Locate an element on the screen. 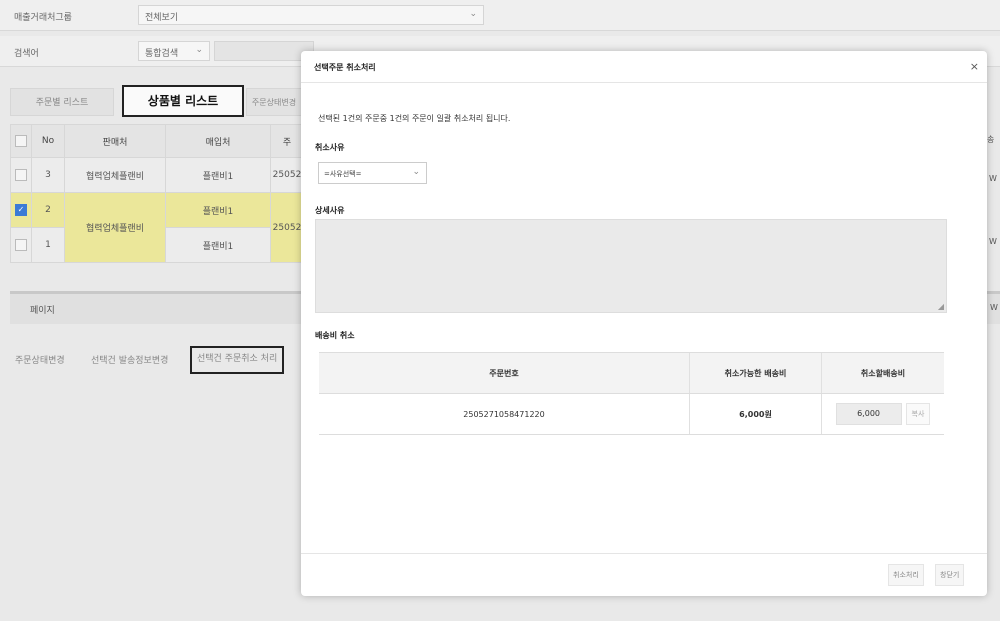 The height and width of the screenshot is (621, 1000). filter-label: 매출거래처그룹 is located at coordinates (43, 18).